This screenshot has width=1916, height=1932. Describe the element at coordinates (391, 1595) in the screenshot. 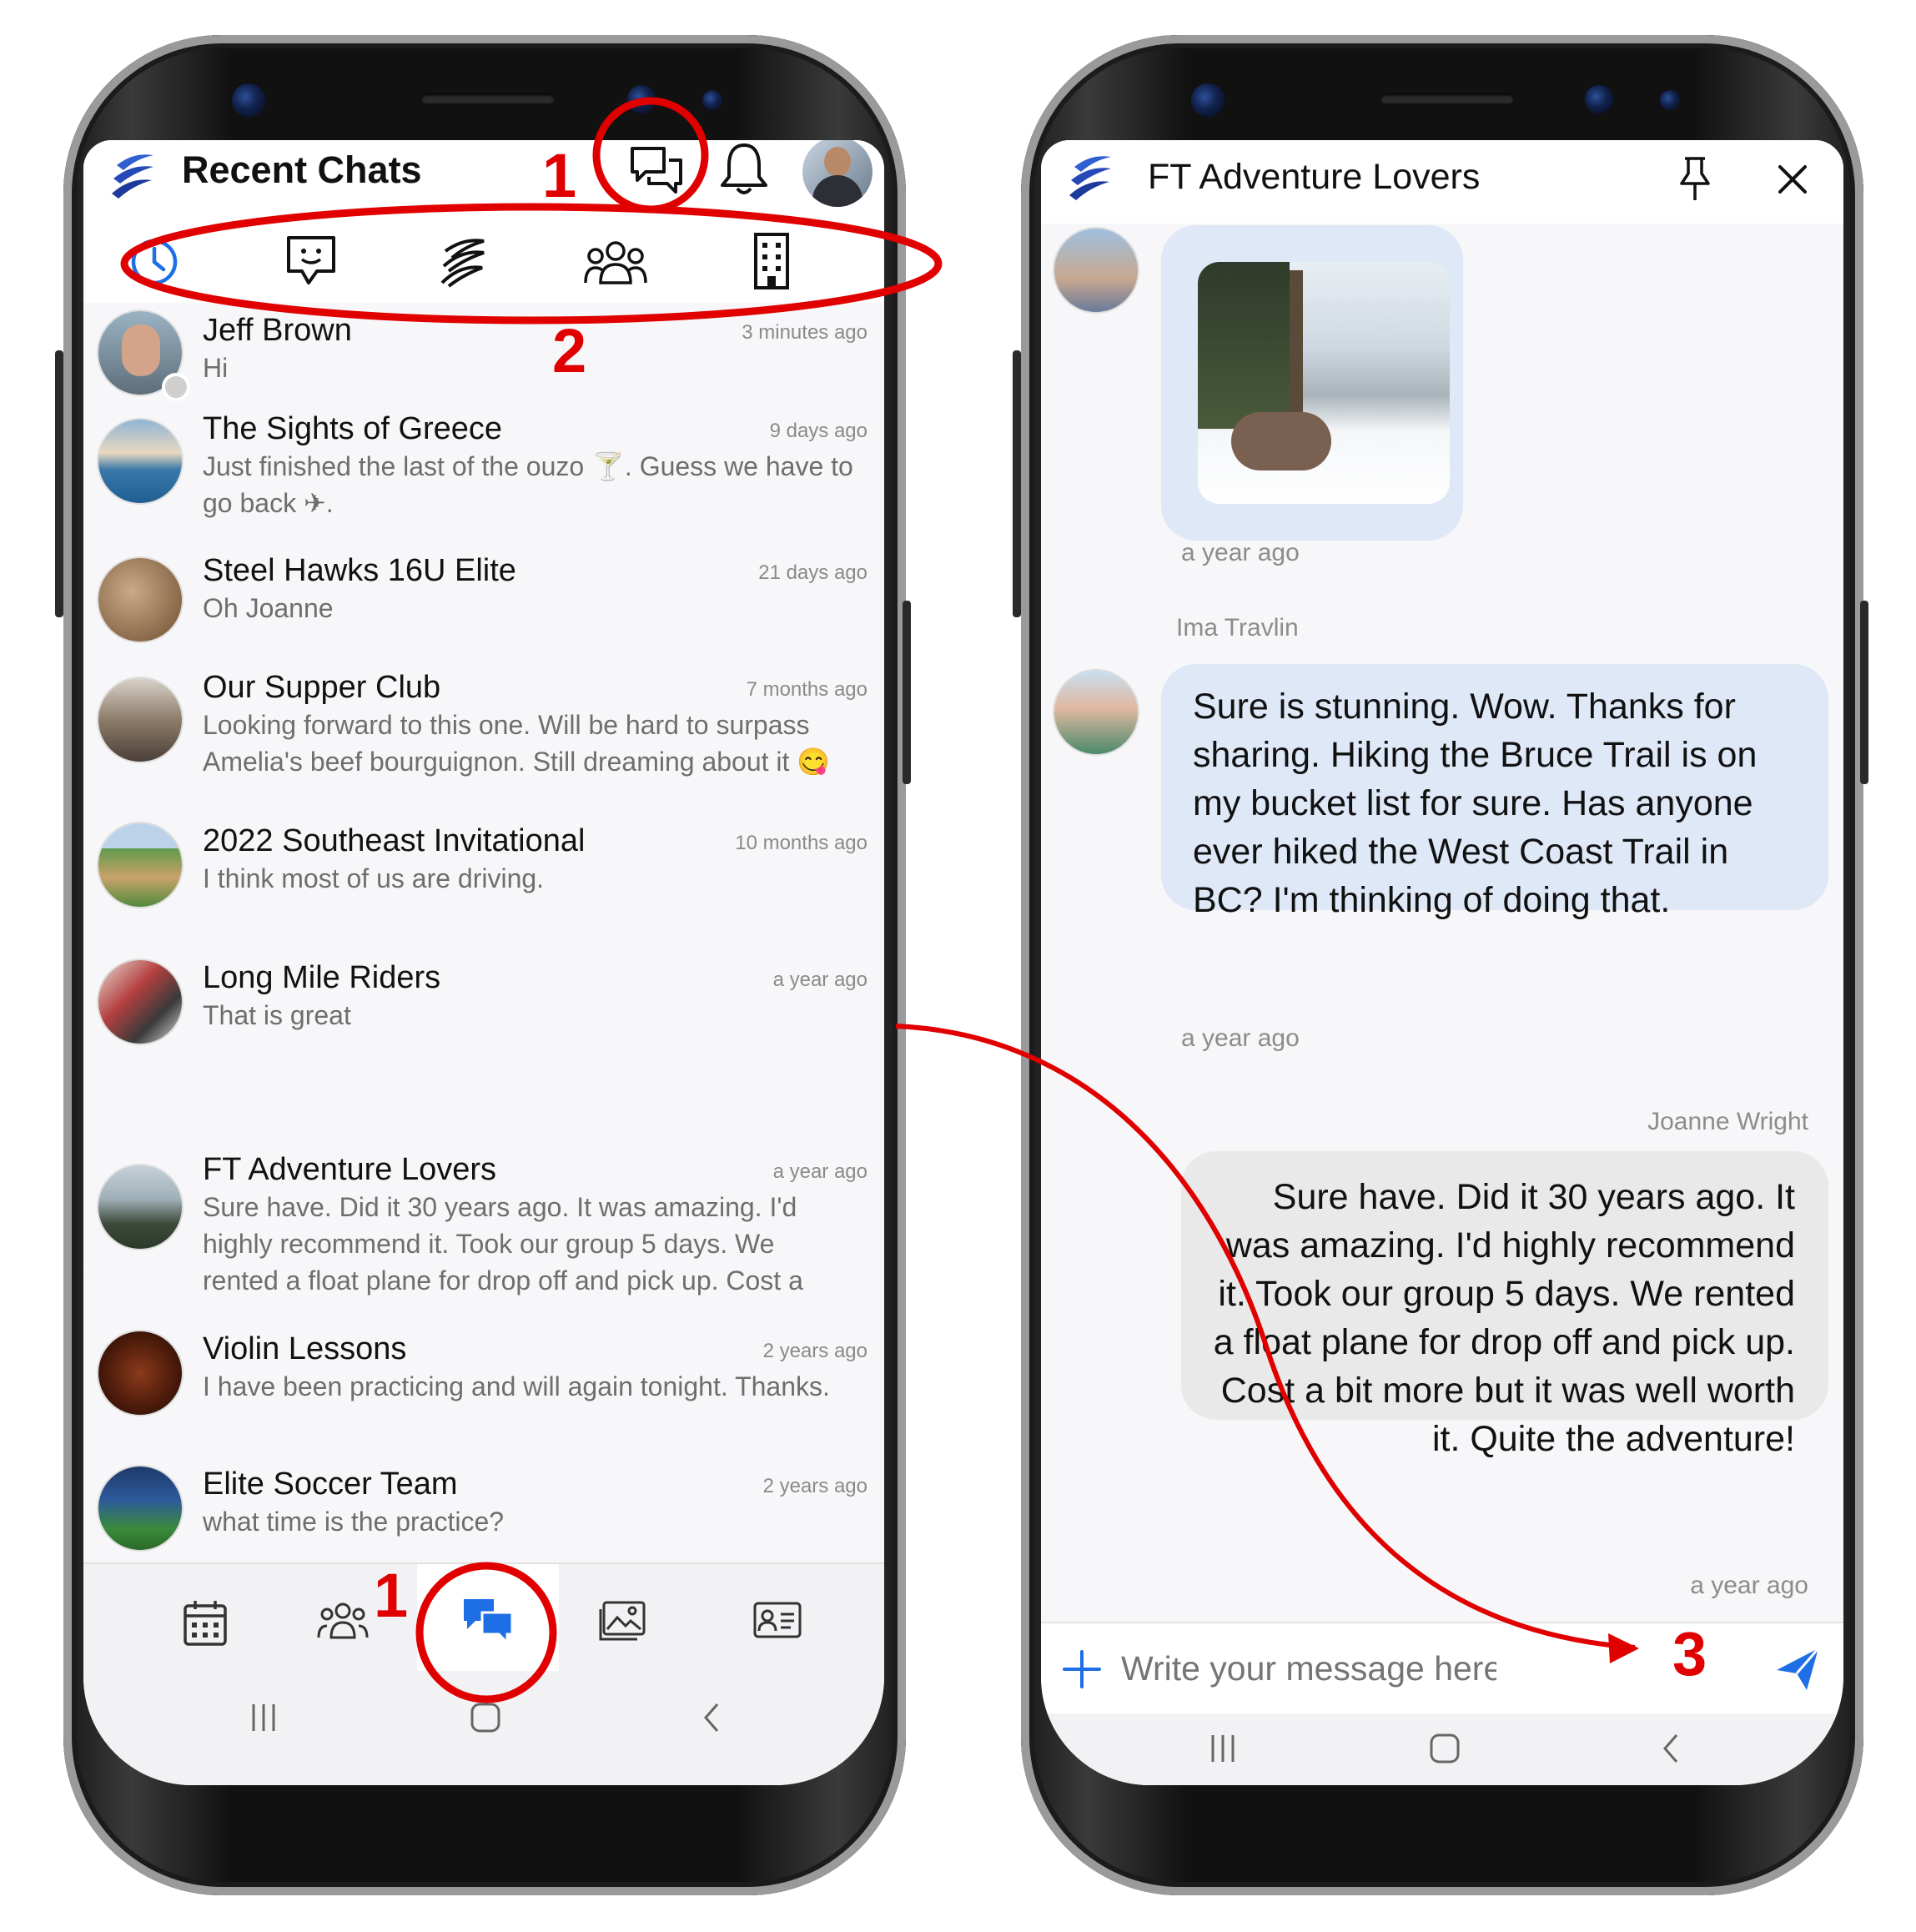

I see `annotation-label-1-bottom: 1` at that location.